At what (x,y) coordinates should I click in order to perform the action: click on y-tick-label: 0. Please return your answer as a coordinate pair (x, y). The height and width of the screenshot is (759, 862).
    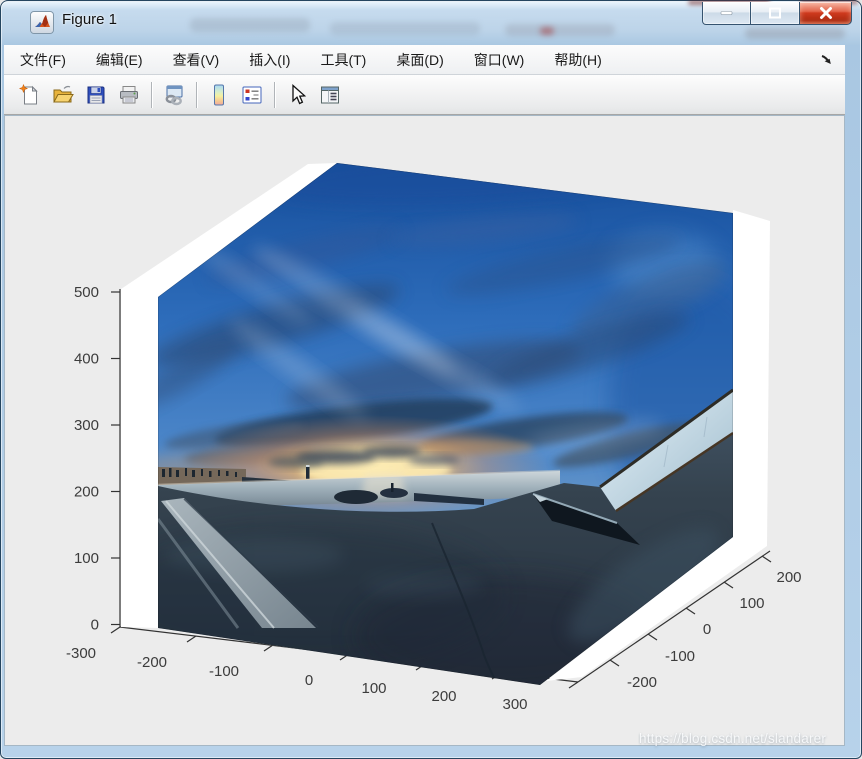
    Looking at the image, I should click on (707, 629).